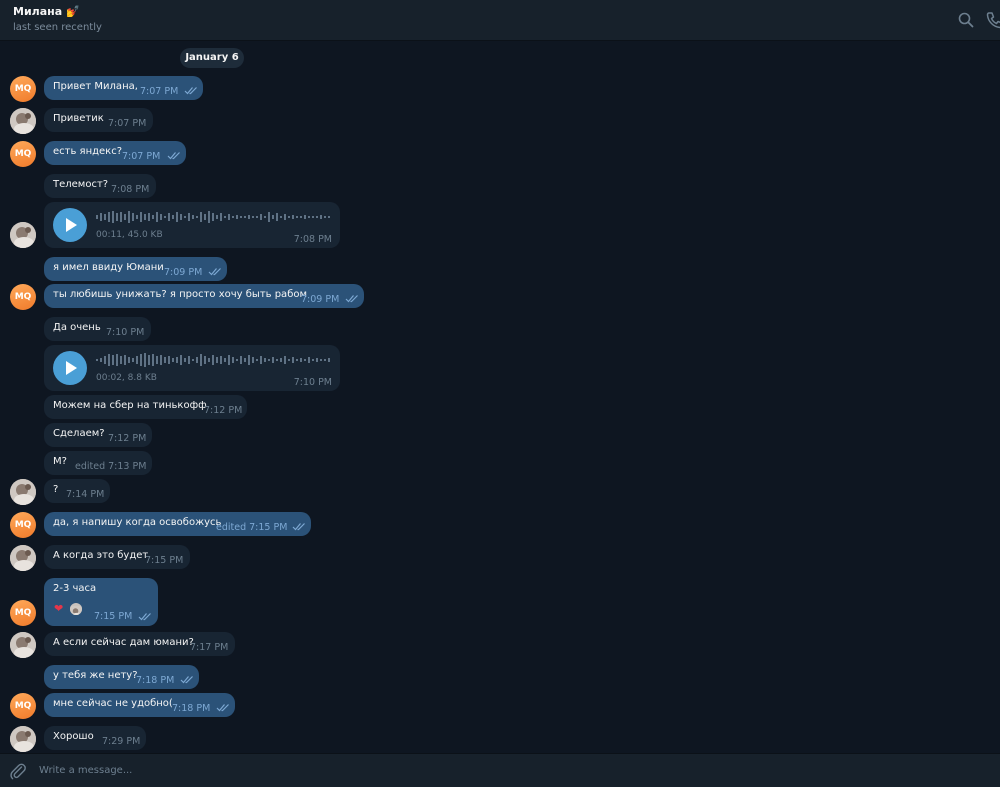 Image resolution: width=1000 pixels, height=787 pixels. I want to click on message-time: edited 7:15 PM, so click(252, 527).